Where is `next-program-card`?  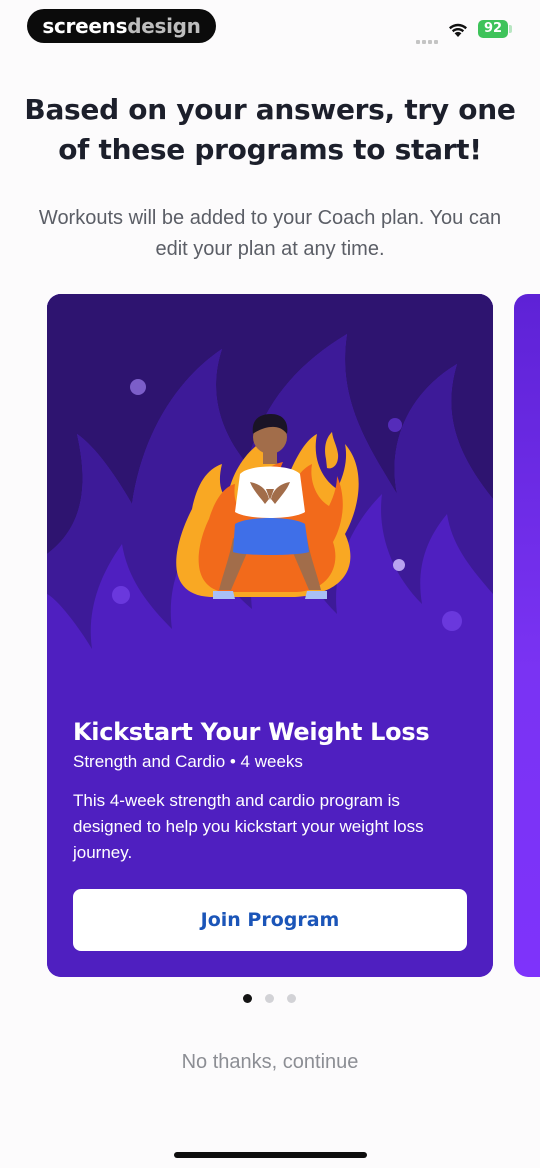 next-program-card is located at coordinates (527, 635).